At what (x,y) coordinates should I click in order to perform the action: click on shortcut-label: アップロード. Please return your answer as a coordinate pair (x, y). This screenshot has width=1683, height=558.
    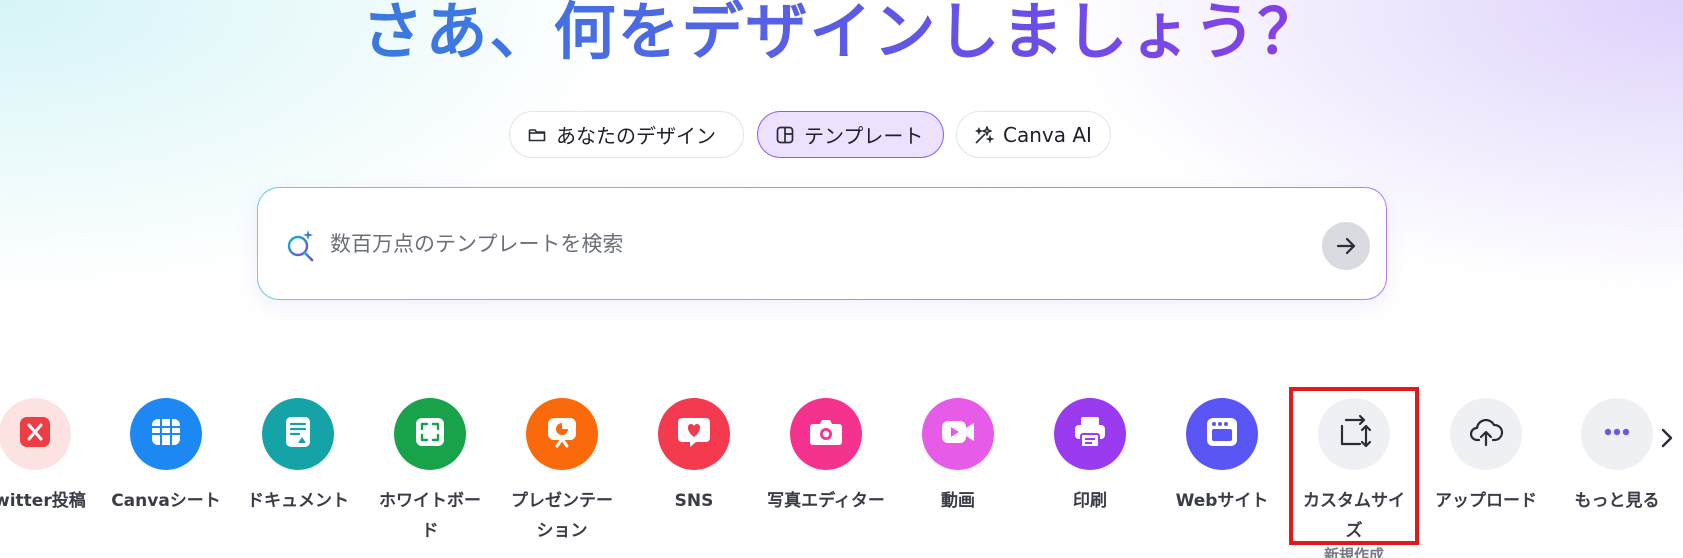
    Looking at the image, I should click on (1486, 501).